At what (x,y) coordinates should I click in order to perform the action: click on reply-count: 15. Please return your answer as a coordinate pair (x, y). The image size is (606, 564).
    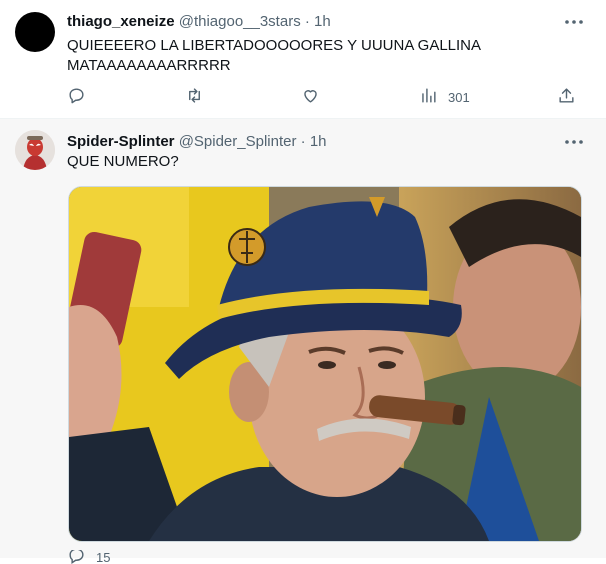
    Looking at the image, I should click on (103, 557).